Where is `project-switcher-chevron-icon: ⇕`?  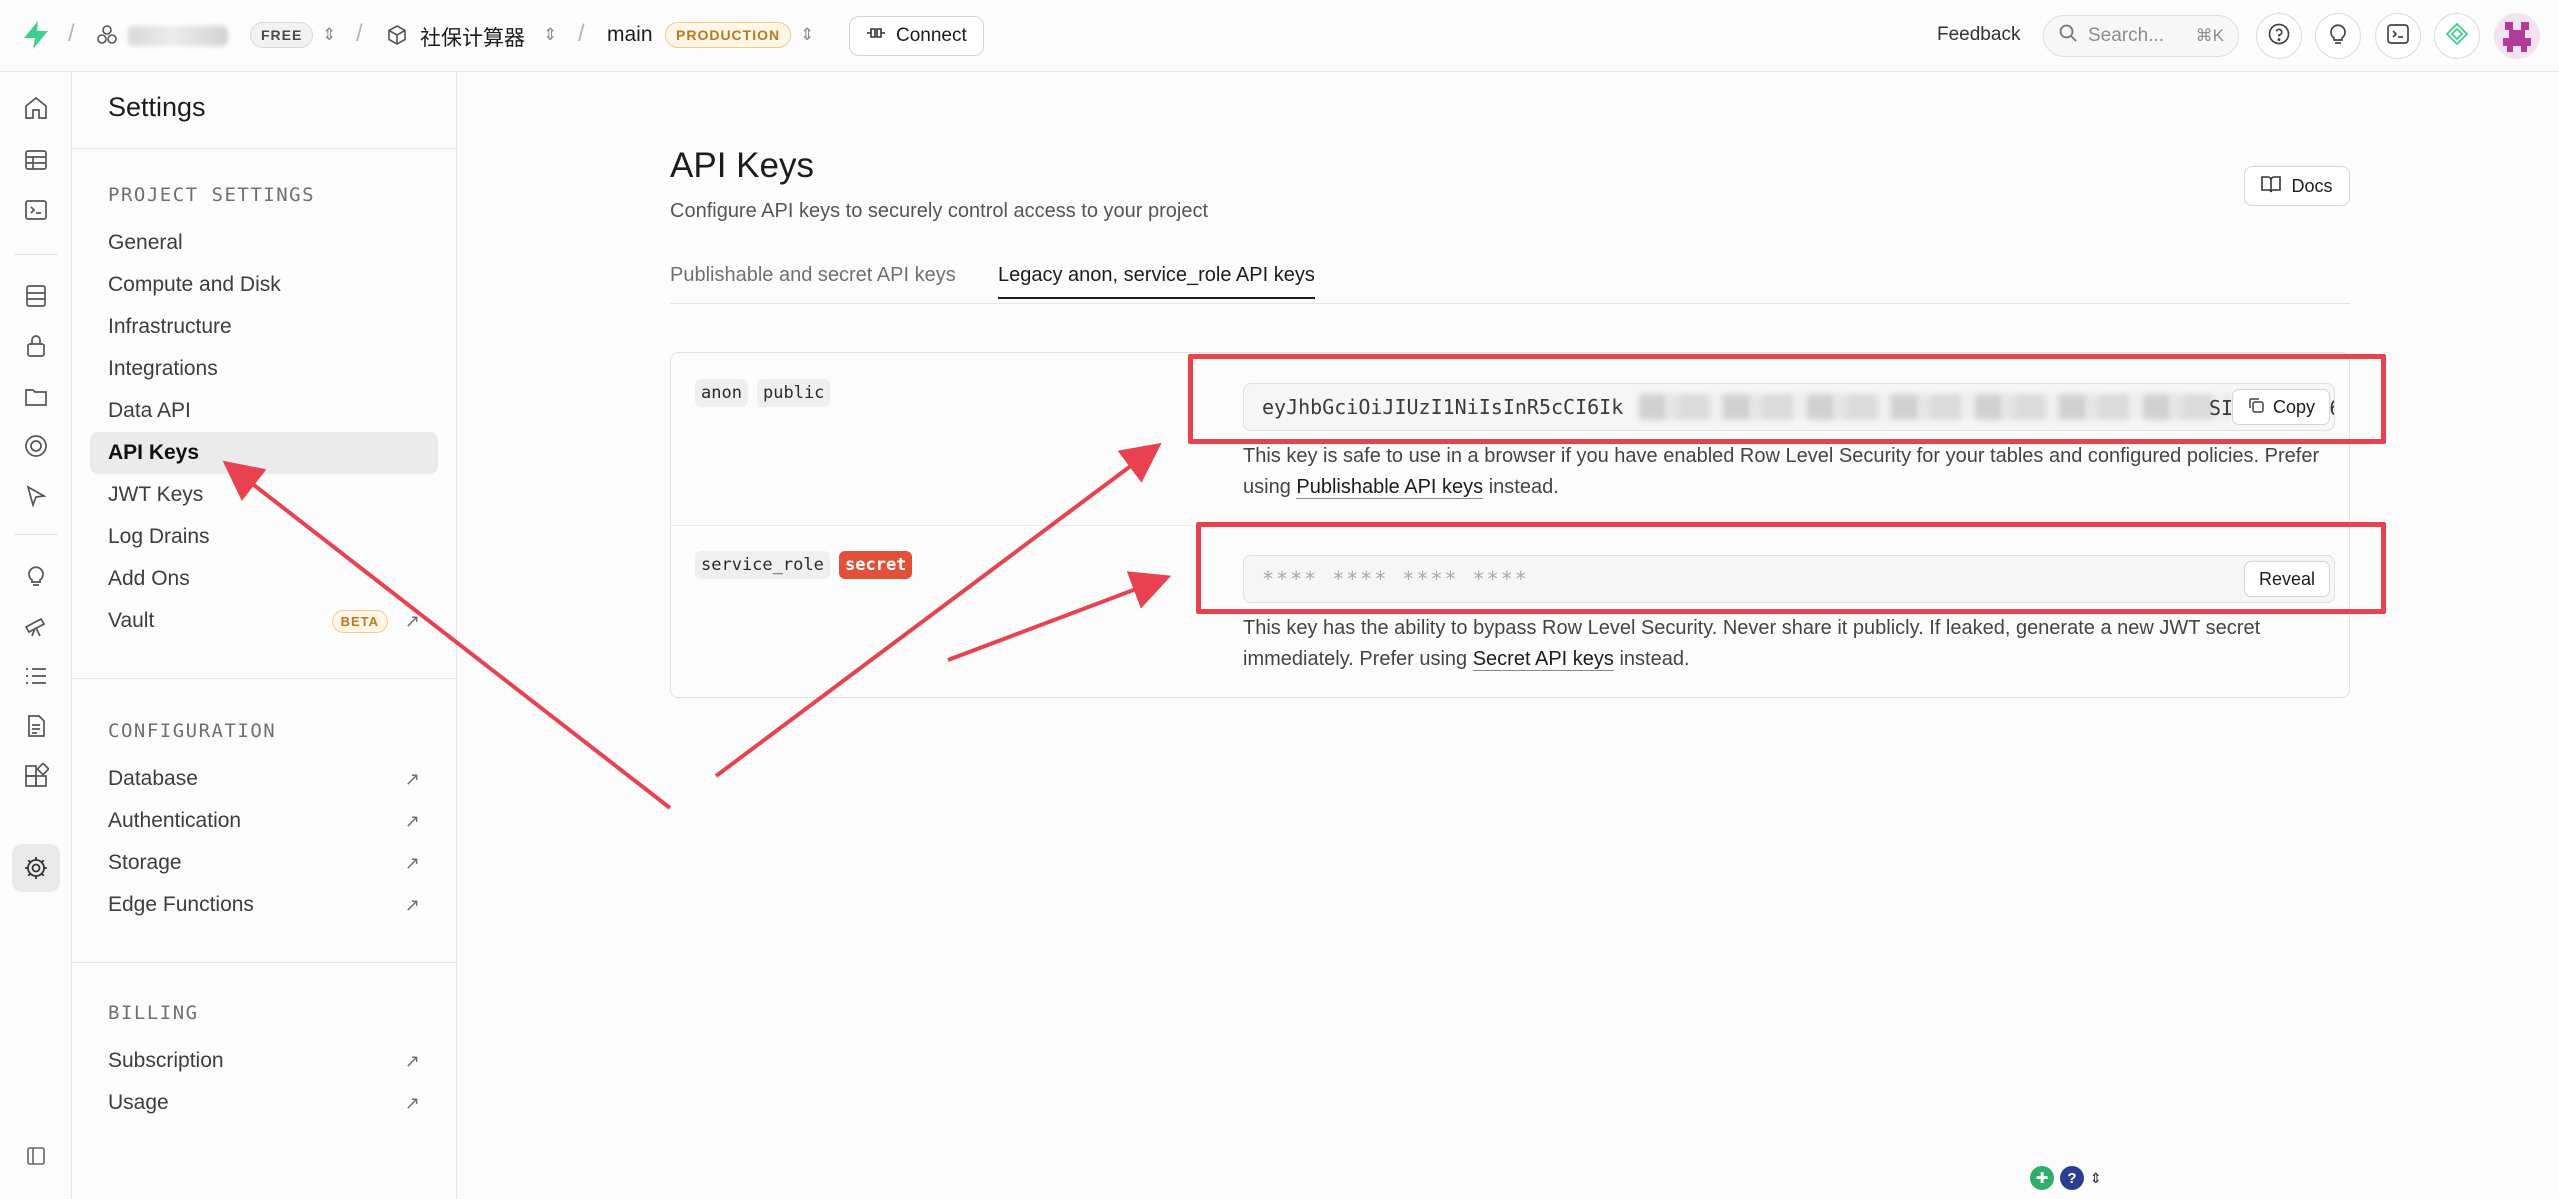 project-switcher-chevron-icon: ⇕ is located at coordinates (550, 34).